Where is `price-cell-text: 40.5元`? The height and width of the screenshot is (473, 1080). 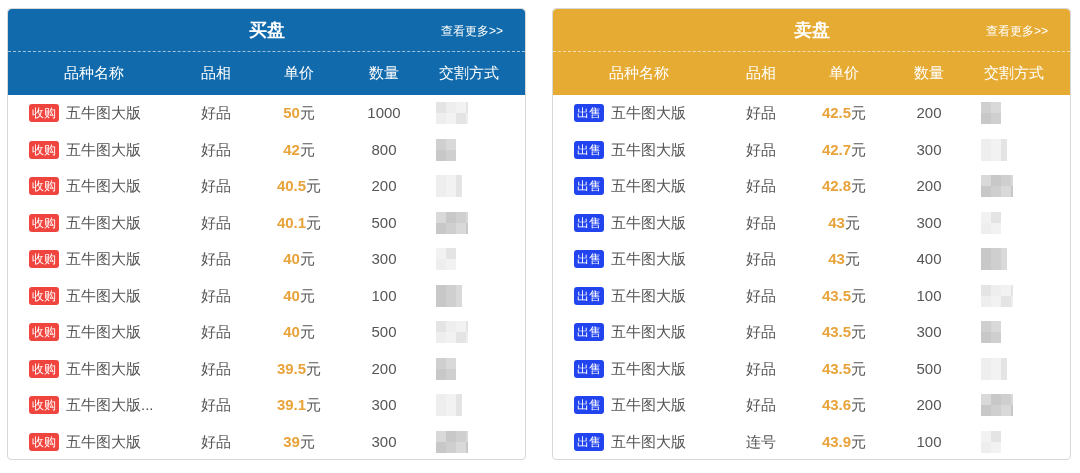 price-cell-text: 40.5元 is located at coordinates (299, 186).